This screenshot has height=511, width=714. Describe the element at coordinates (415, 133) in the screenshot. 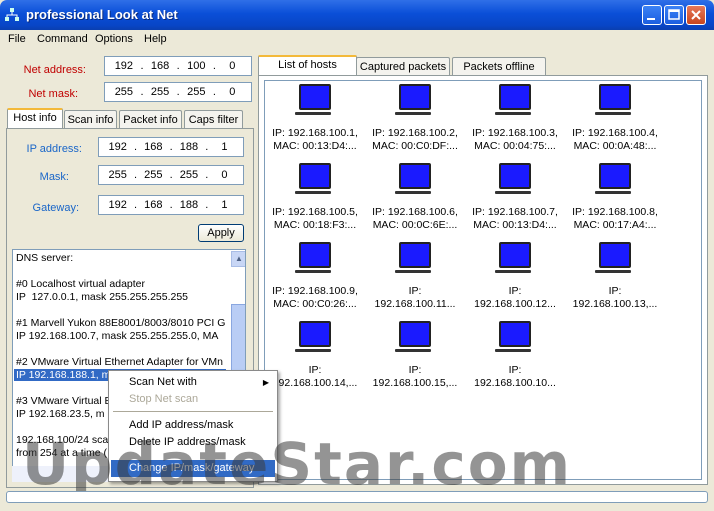

I see `host-ip-line: IP: 192.168.100.2,` at that location.